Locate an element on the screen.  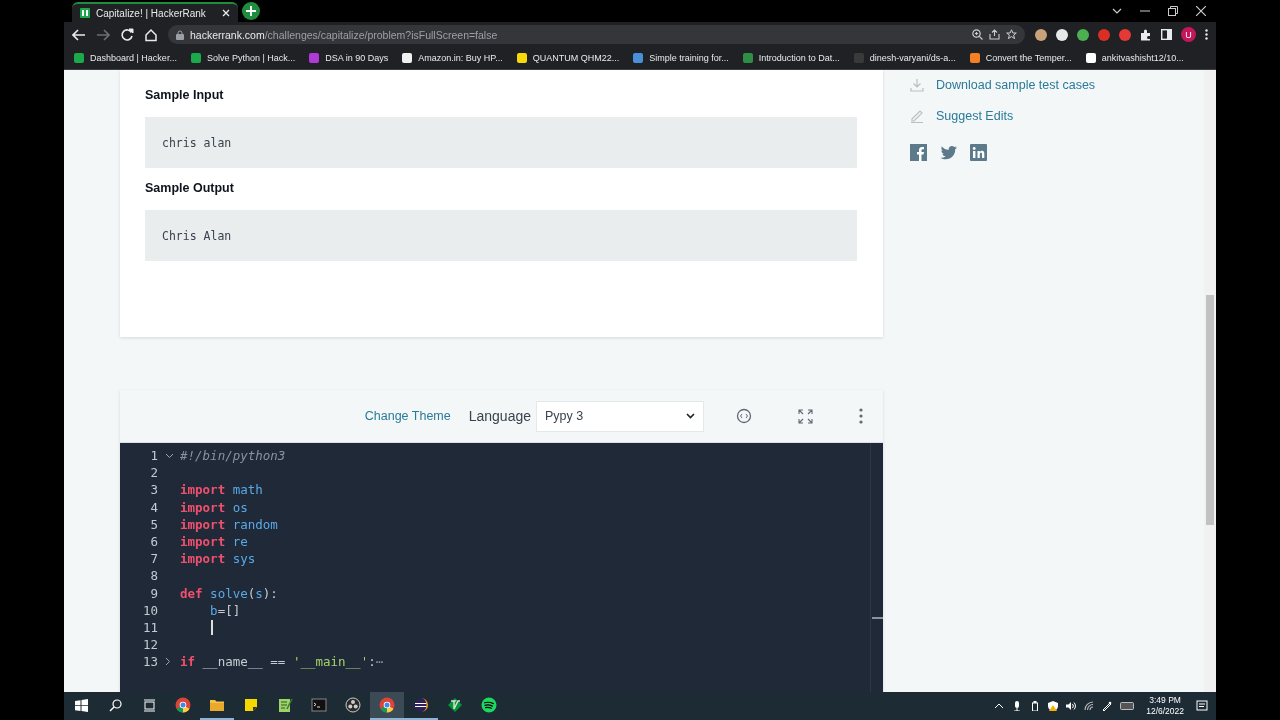
line-number: 7 is located at coordinates (153, 559).